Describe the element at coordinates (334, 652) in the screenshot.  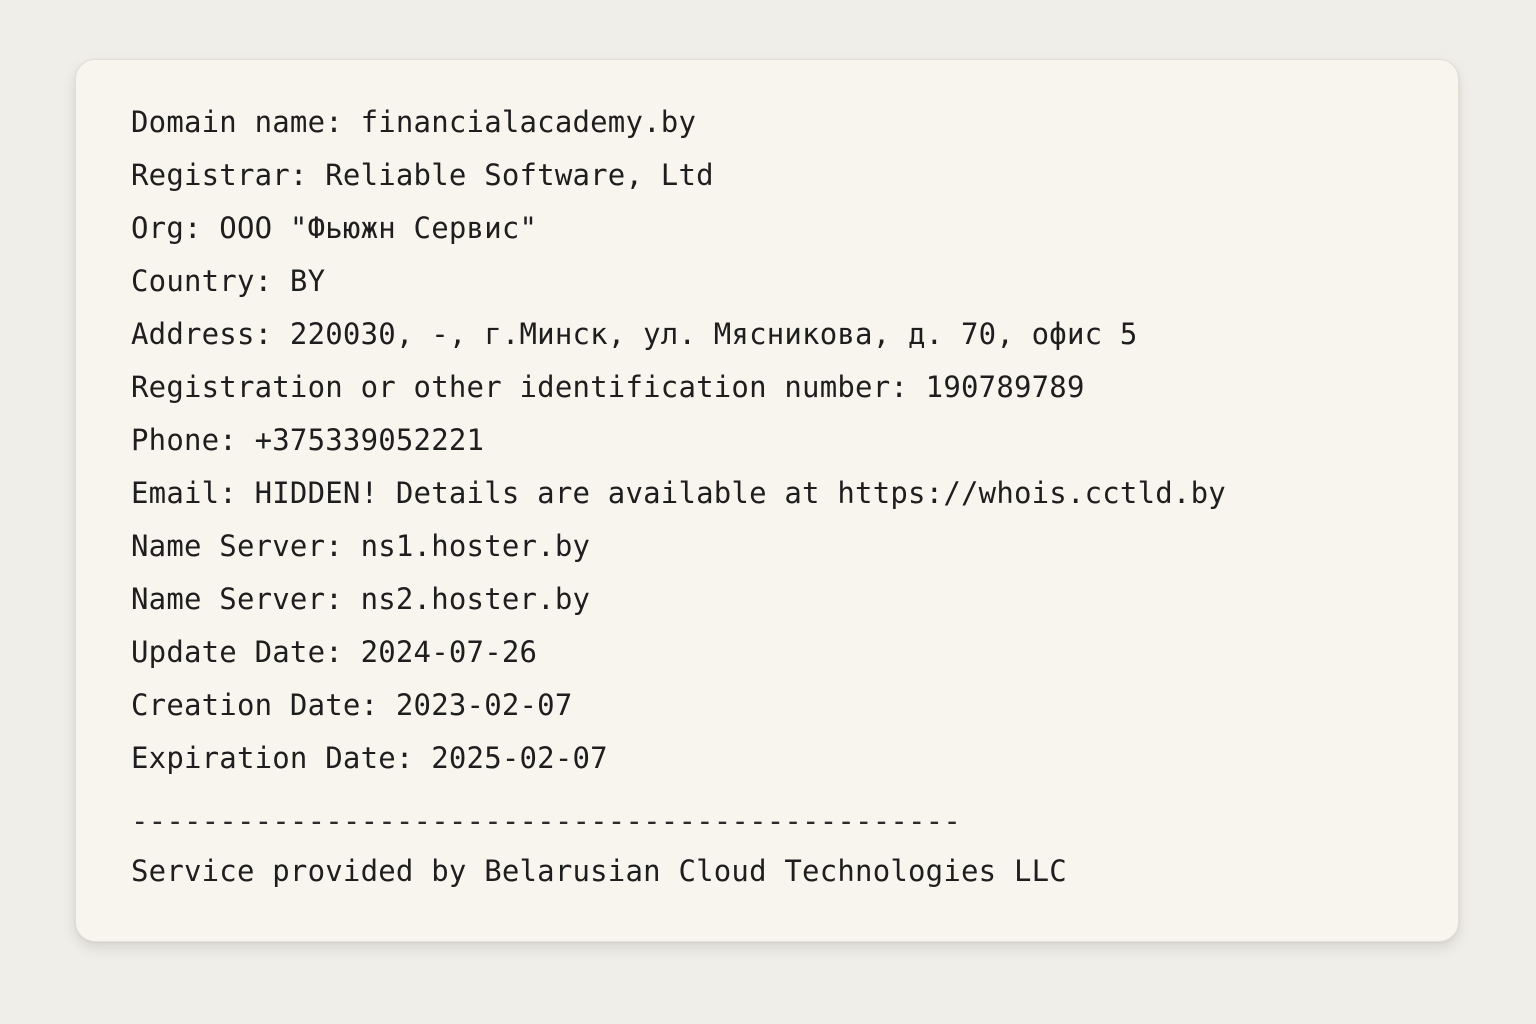
I see `whois-update-date: Update Date: 2024-07-26` at that location.